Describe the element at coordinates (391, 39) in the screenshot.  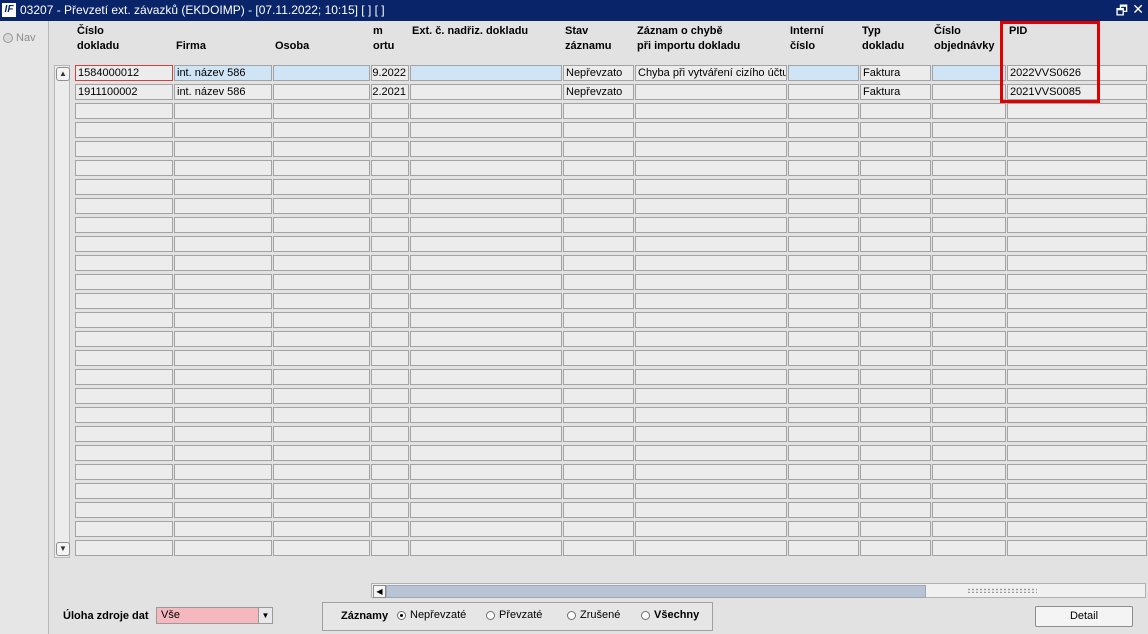
I see `column-header-datum-importu: m ortu` at that location.